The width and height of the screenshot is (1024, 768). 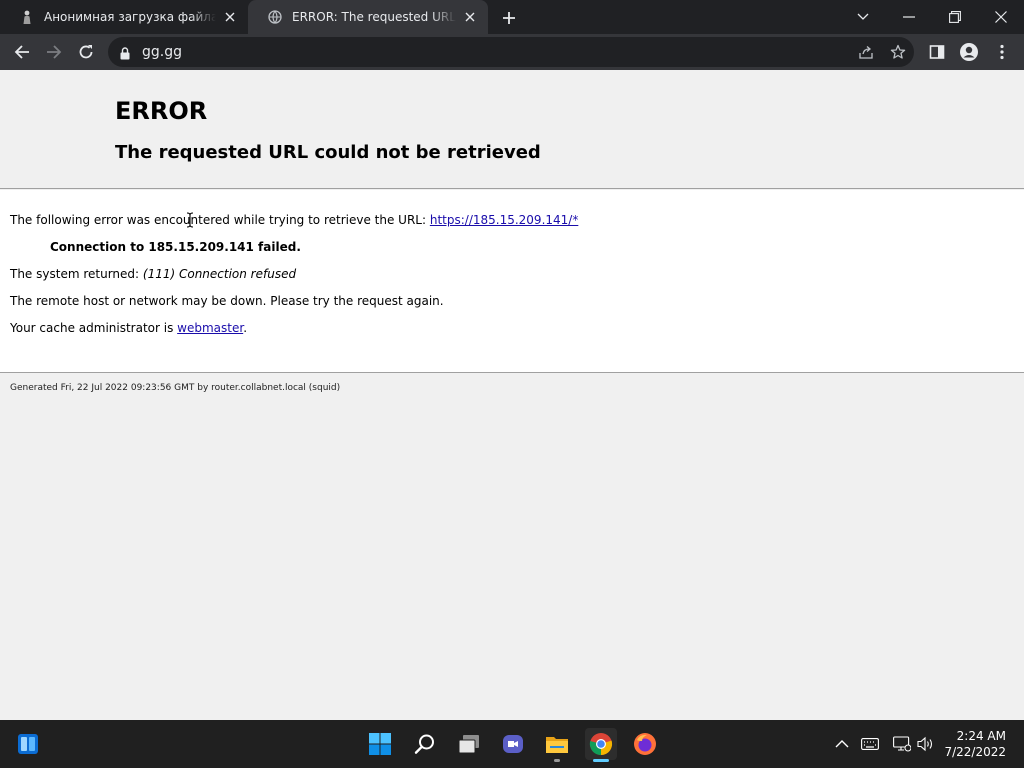 I want to click on close-icon, so click(x=1001, y=17).